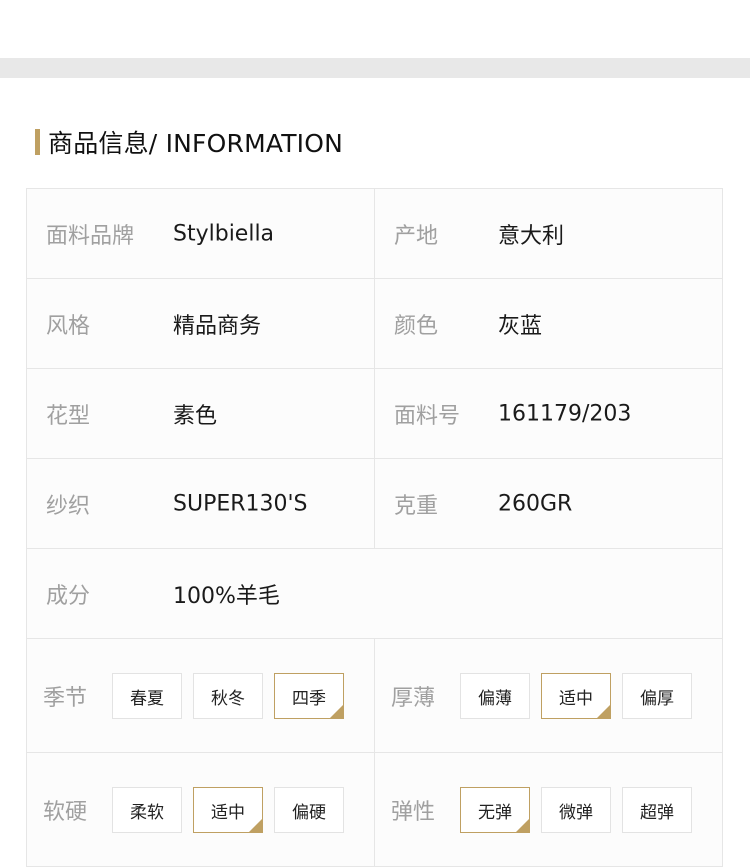 The image size is (750, 867). What do you see at coordinates (226, 596) in the screenshot?
I see `field-value: 100%羊毛` at bounding box center [226, 596].